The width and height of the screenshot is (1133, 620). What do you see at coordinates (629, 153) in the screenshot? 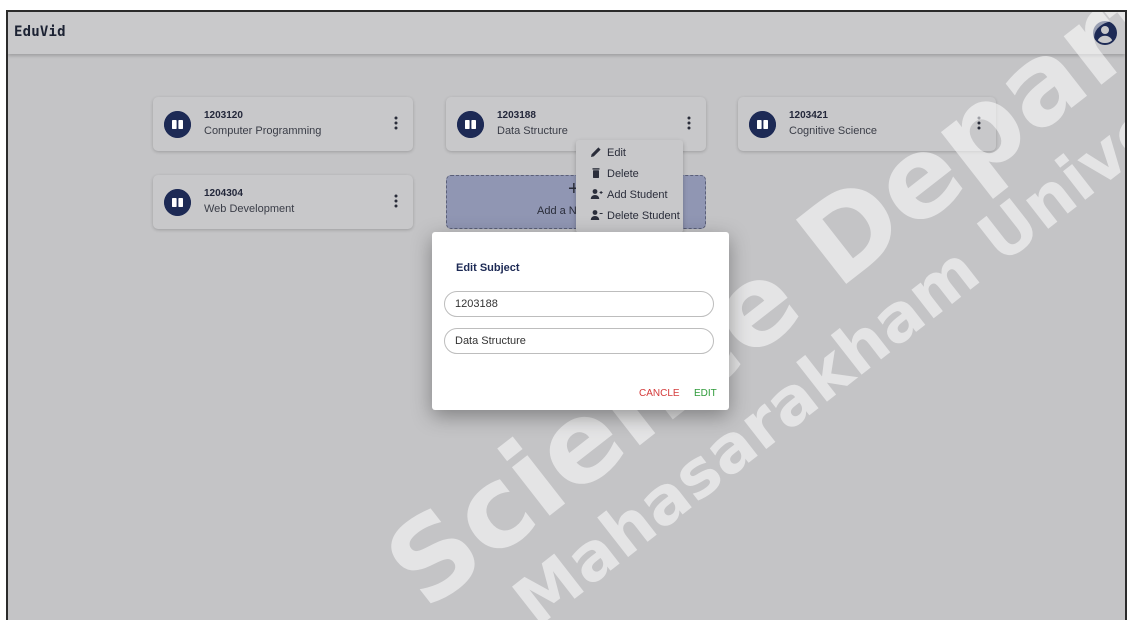
I see `menu-item-edit: Edit` at bounding box center [629, 153].